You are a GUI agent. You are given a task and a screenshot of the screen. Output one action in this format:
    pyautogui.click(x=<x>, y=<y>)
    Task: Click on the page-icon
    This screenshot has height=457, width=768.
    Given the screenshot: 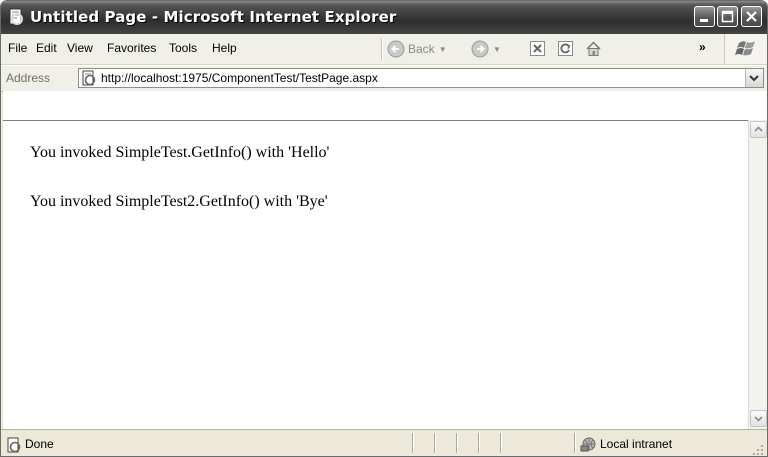 What is the action you would take?
    pyautogui.click(x=89, y=78)
    